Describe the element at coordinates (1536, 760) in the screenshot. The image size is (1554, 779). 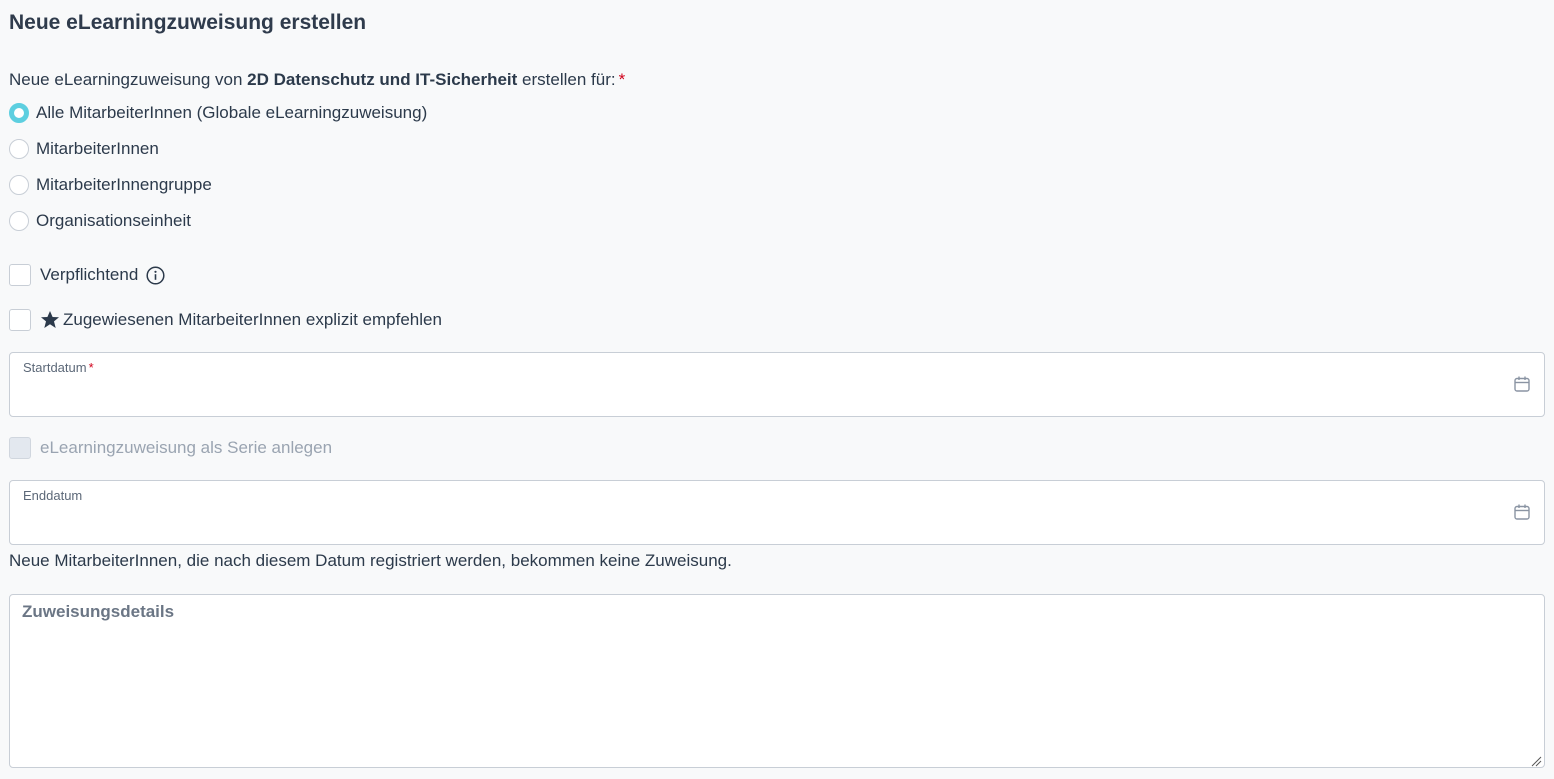
I see `resize-handle-icon` at that location.